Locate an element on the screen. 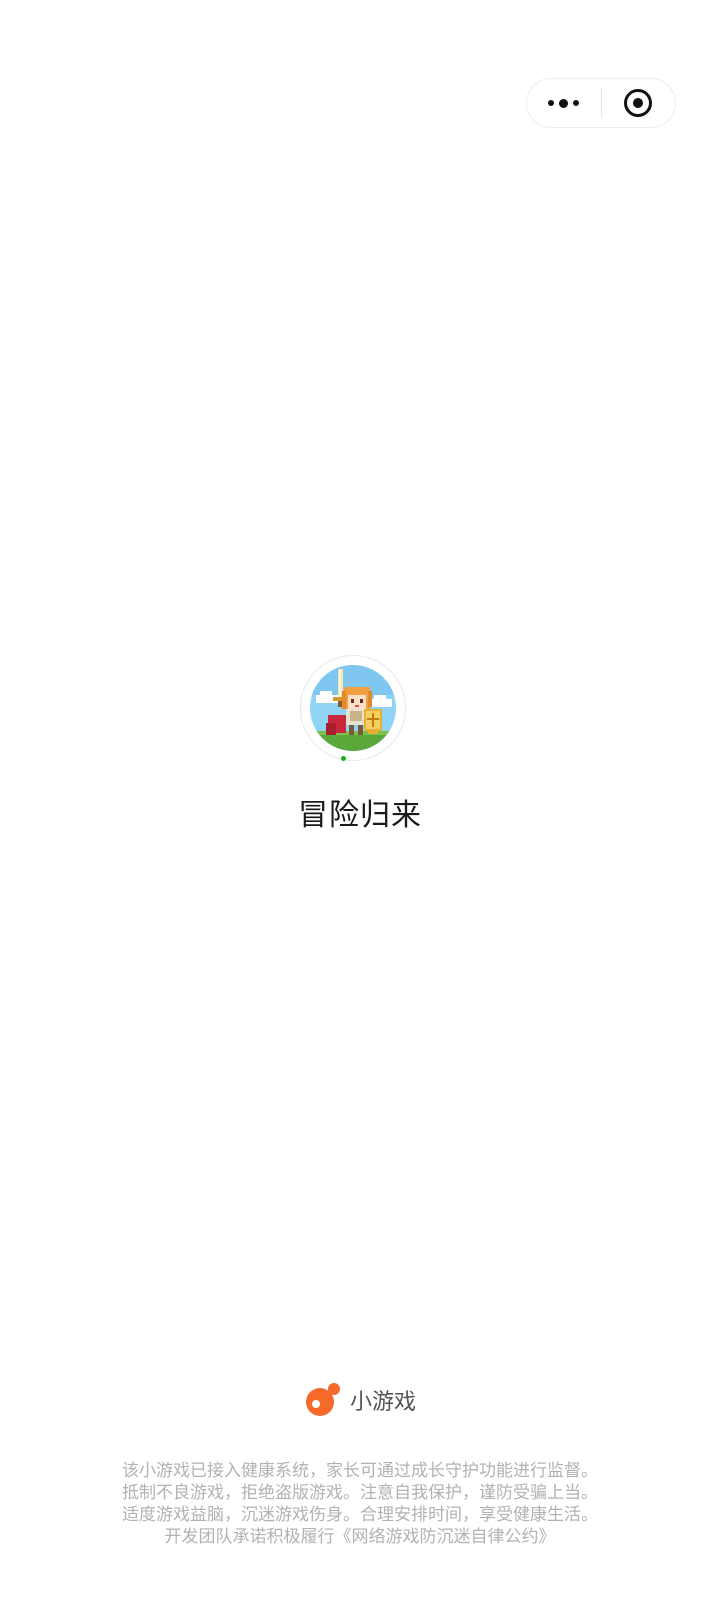 The width and height of the screenshot is (720, 1600). notice-line: 该小游戏已接入健康系统，家长可通过成长守护功能进行监督。 is located at coordinates (360, 1471).